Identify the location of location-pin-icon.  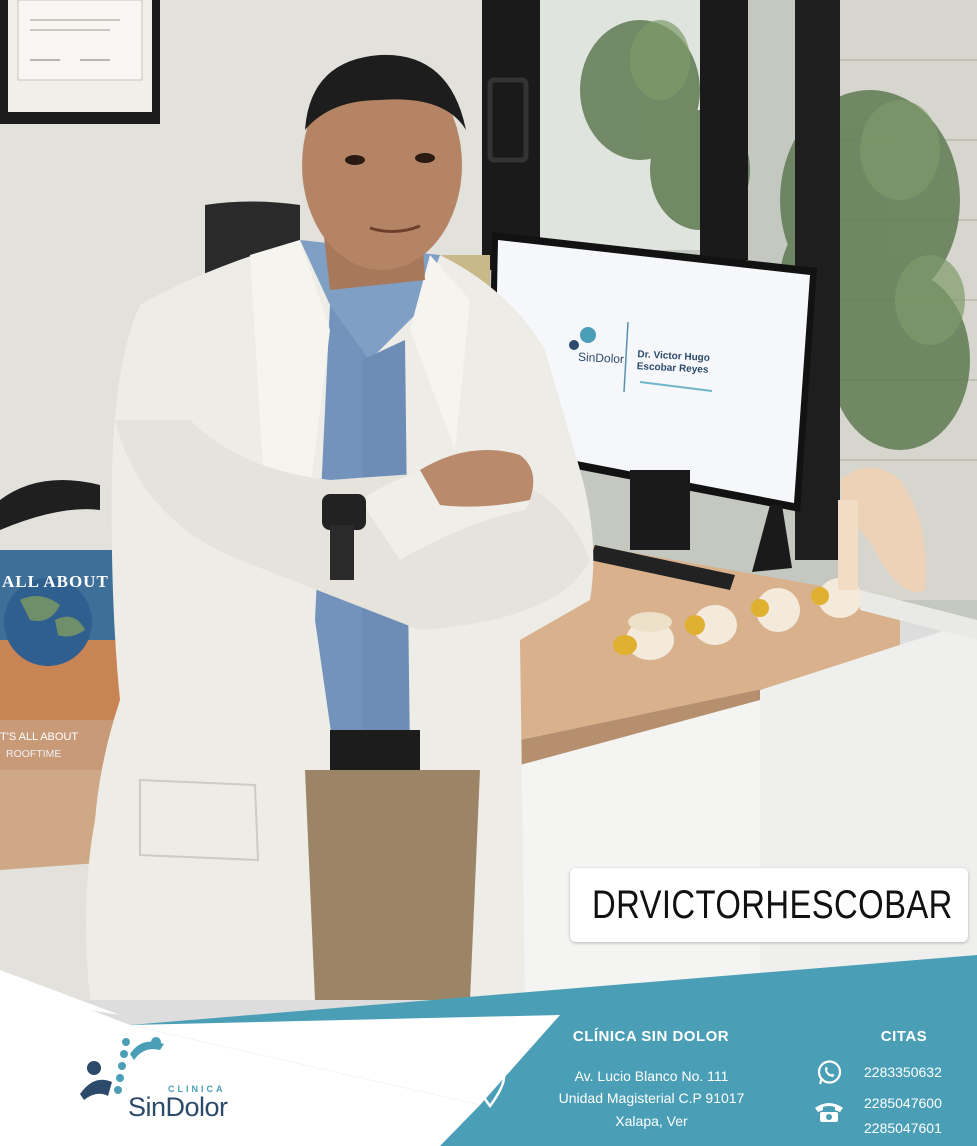
(490, 1084).